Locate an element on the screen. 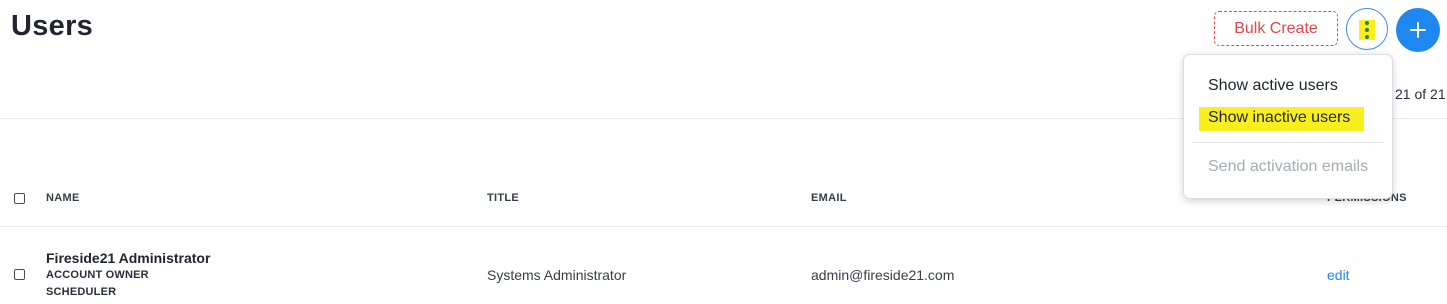 This screenshot has height=304, width=1447. row-checkbox is located at coordinates (19, 274).